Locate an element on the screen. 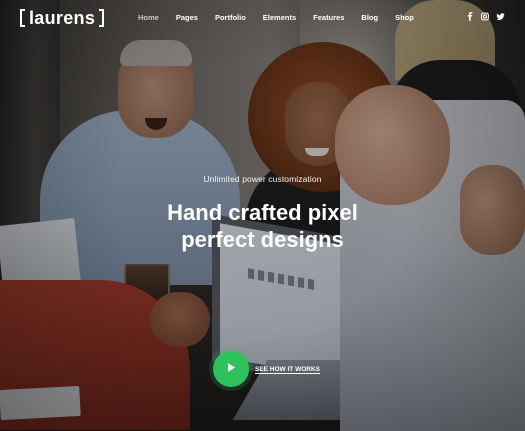 The width and height of the screenshot is (525, 431). logo-bracket-left is located at coordinates (22, 18).